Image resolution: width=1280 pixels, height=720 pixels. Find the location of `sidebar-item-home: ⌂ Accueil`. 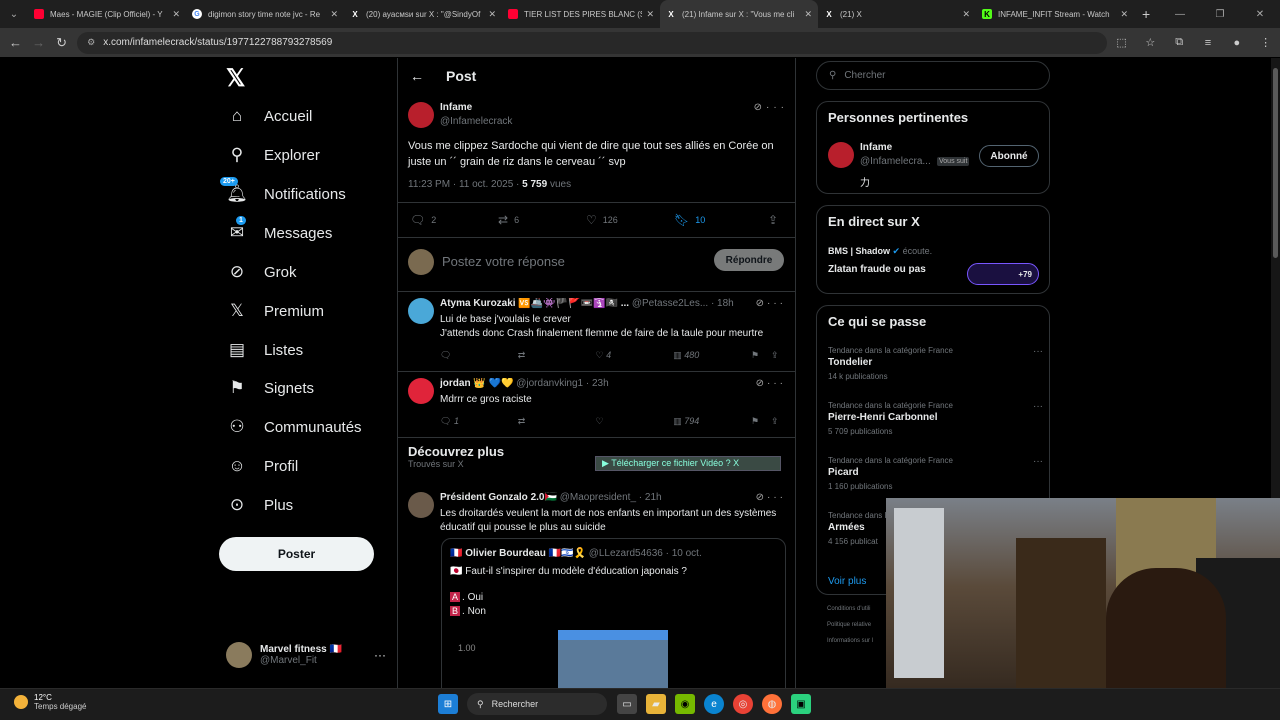

sidebar-item-home: ⌂ Accueil is located at coordinates (269, 116).